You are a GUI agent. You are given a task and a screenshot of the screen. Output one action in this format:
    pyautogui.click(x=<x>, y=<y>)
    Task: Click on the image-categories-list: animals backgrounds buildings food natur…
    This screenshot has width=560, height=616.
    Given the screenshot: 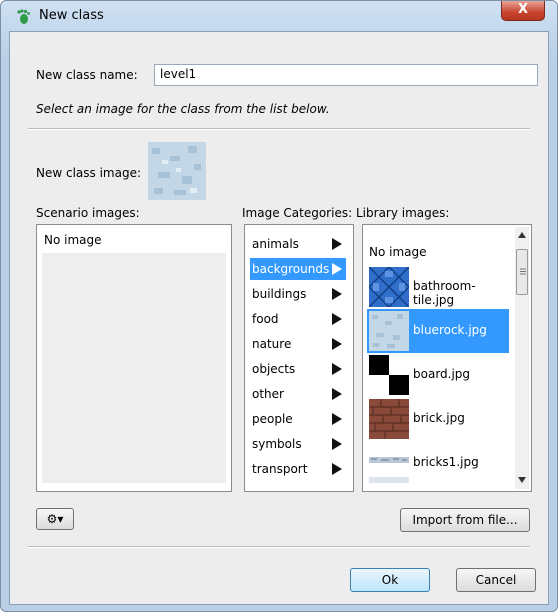 What is the action you would take?
    pyautogui.click(x=299, y=358)
    